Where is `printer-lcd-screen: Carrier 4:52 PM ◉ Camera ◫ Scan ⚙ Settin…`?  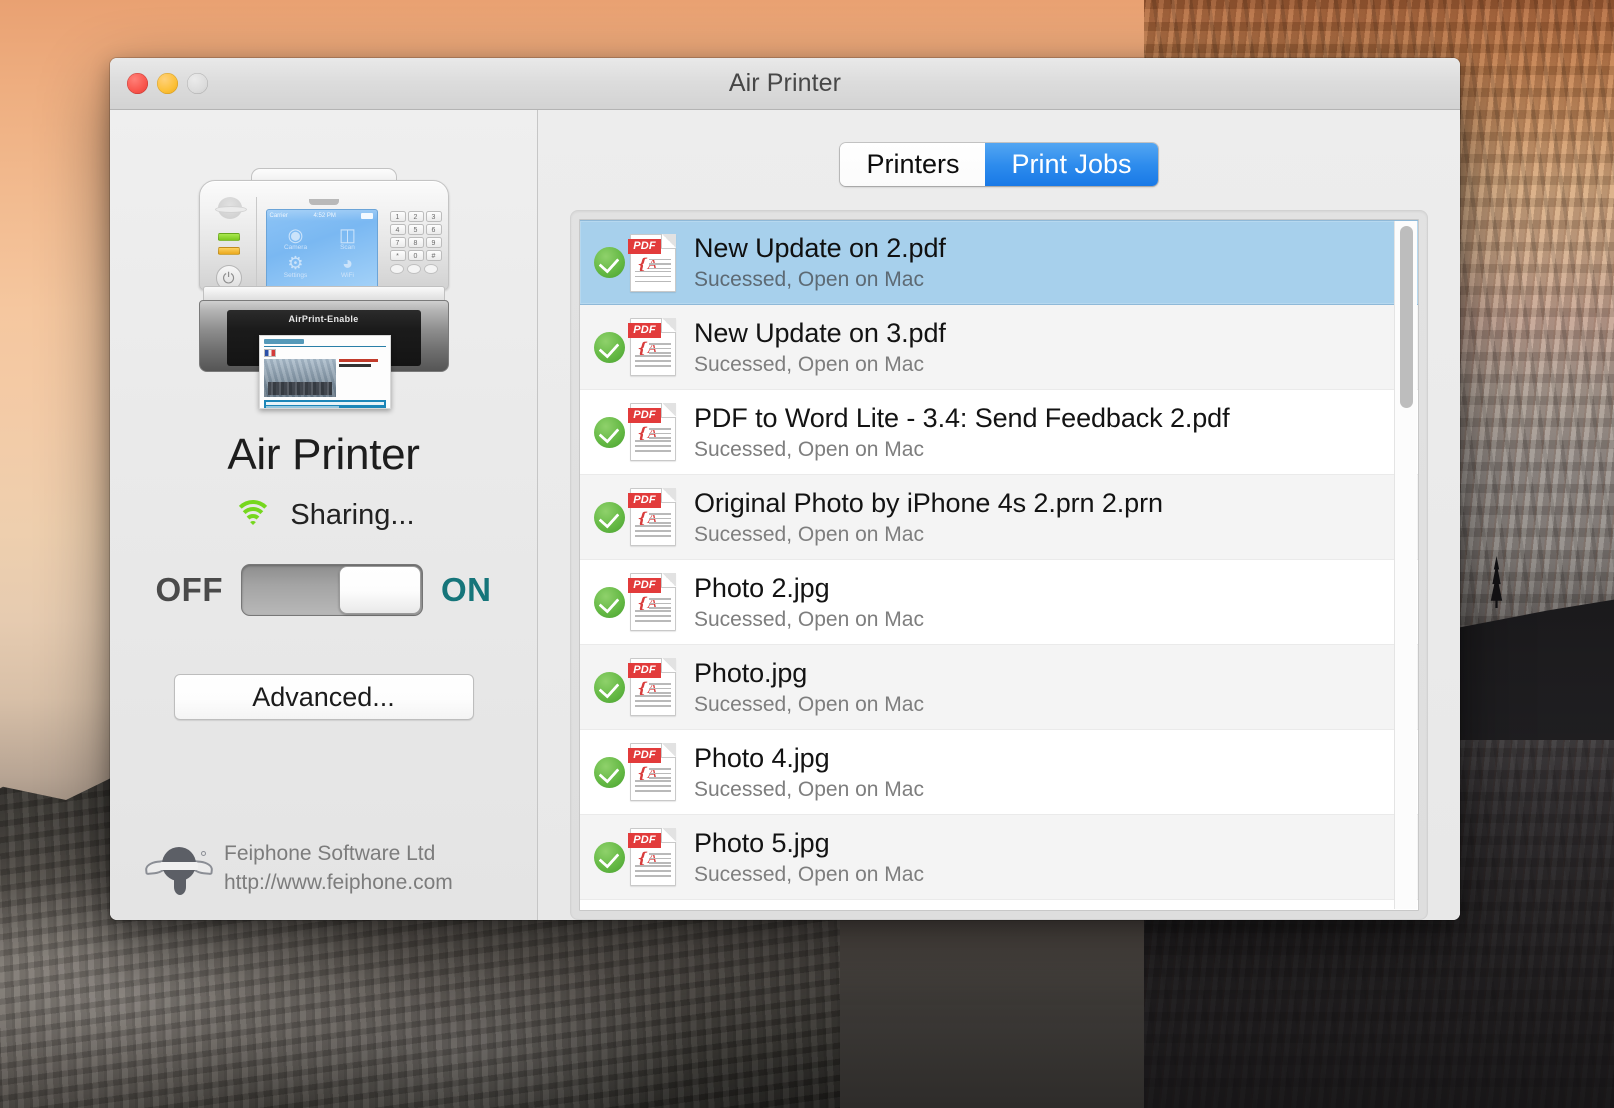
printer-lcd-screen: Carrier 4:52 PM ◉ Camera ◫ Scan ⚙ Settin… is located at coordinates (321, 251).